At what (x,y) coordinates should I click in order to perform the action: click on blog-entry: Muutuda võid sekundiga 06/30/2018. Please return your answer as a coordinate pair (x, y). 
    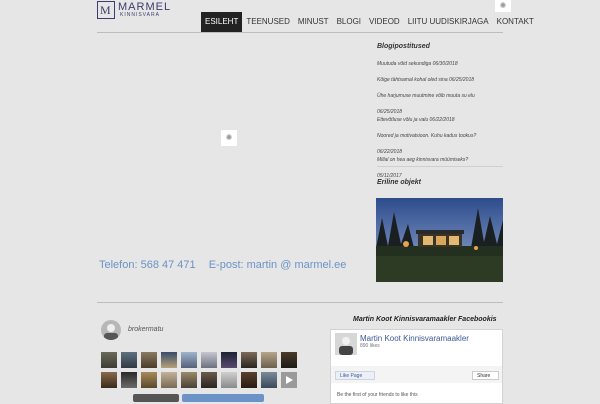
    Looking at the image, I should click on (439, 64).